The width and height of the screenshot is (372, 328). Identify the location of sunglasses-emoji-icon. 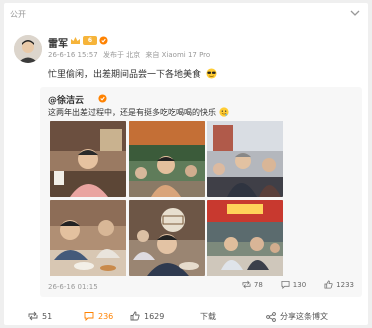
(211, 73).